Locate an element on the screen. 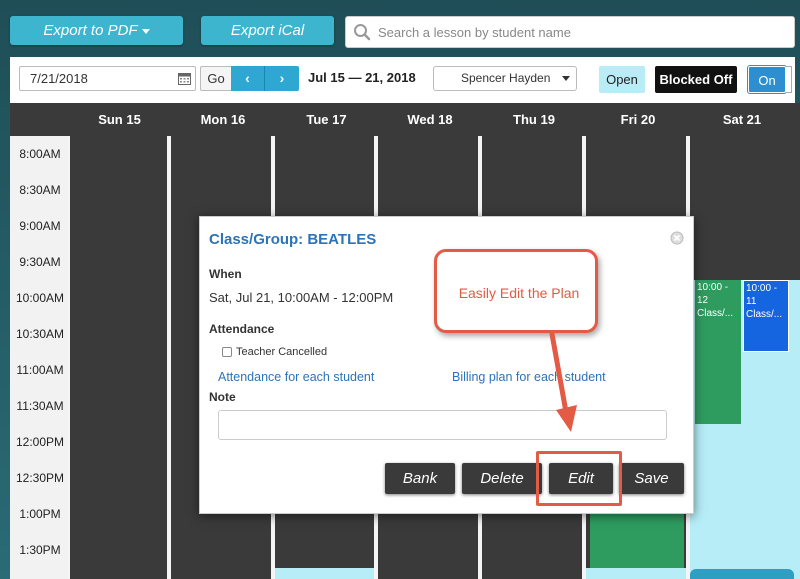 The width and height of the screenshot is (800, 579). event-time: 10:00 - 12 is located at coordinates (713, 294).